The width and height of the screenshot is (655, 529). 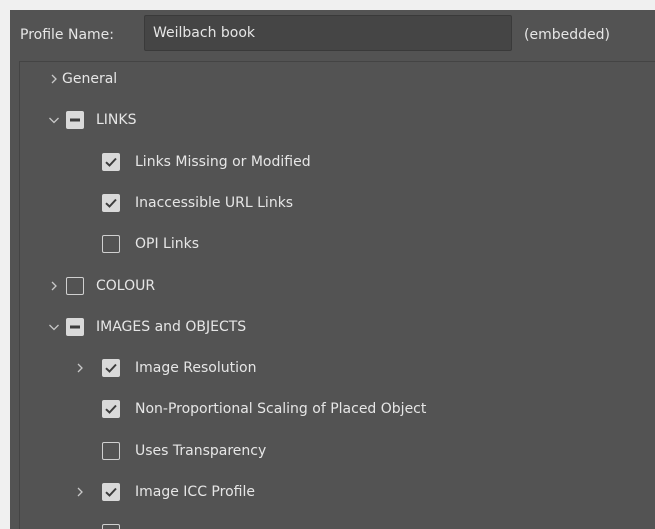 What do you see at coordinates (195, 492) in the screenshot?
I see `tree-item-label: Image ICC Profile` at bounding box center [195, 492].